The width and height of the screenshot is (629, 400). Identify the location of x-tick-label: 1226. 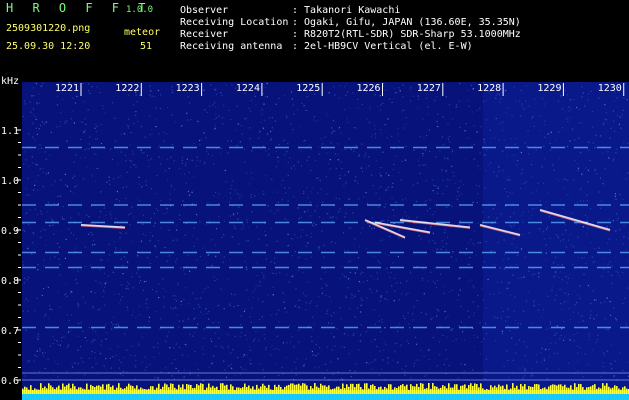
(369, 88).